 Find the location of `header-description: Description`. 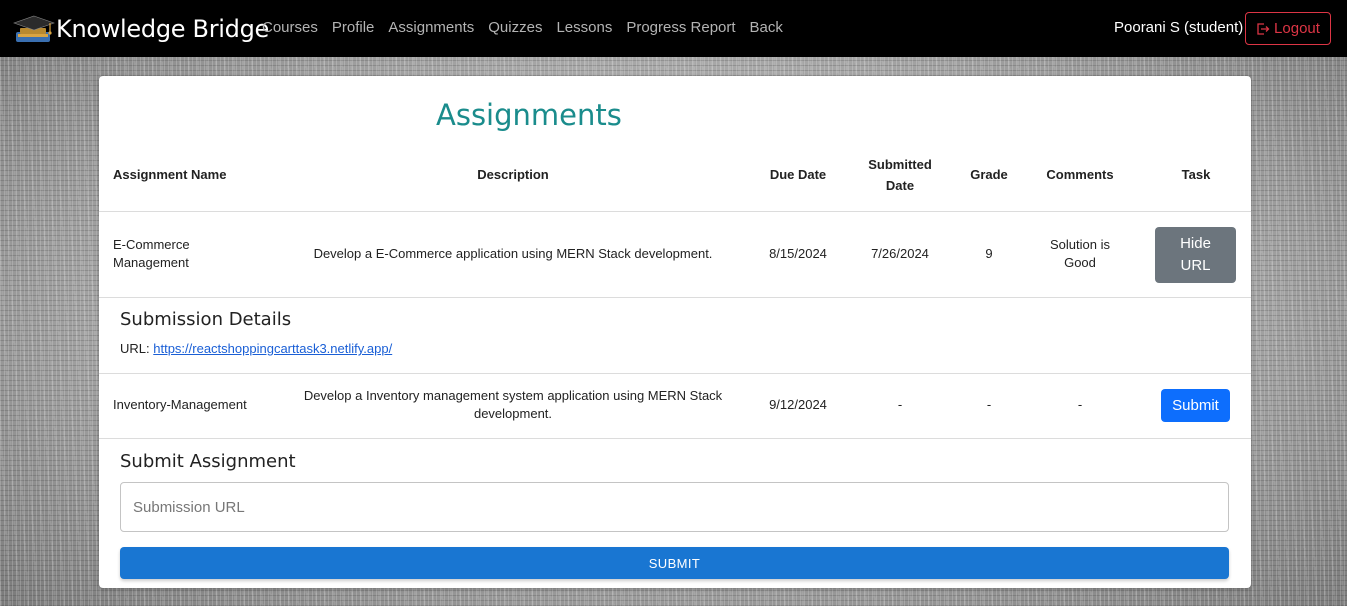

header-description: Description is located at coordinates (513, 174).